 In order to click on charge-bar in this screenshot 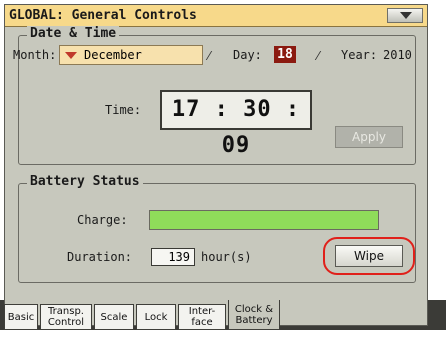, I will do `click(264, 220)`.